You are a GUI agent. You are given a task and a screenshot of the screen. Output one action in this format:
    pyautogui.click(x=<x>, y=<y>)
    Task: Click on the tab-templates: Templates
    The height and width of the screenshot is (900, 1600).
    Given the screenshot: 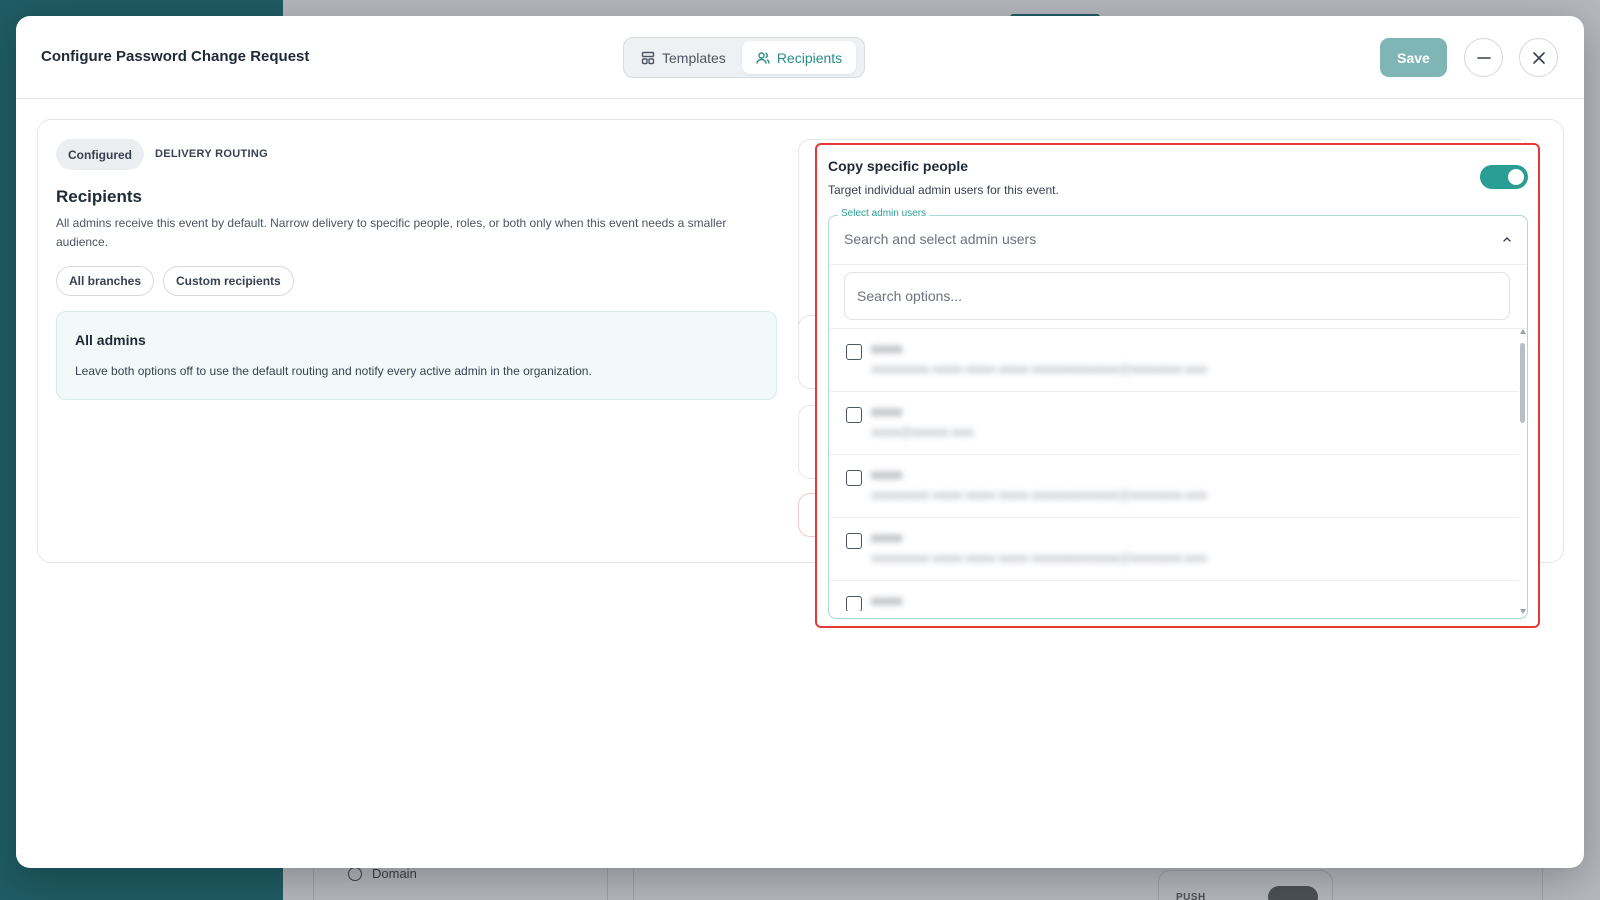 What is the action you would take?
    pyautogui.click(x=683, y=57)
    